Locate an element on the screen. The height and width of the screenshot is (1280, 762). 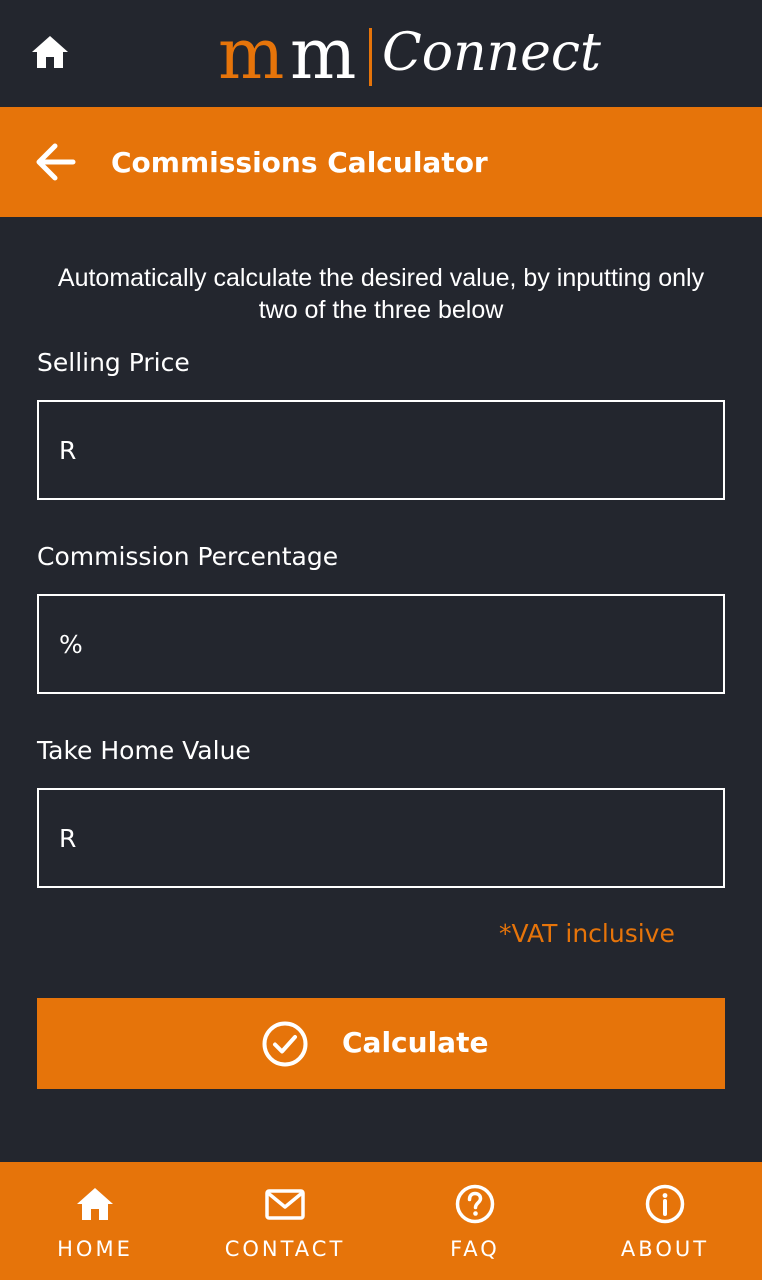
nav-label-contact: CONTACT is located at coordinates (285, 1249).